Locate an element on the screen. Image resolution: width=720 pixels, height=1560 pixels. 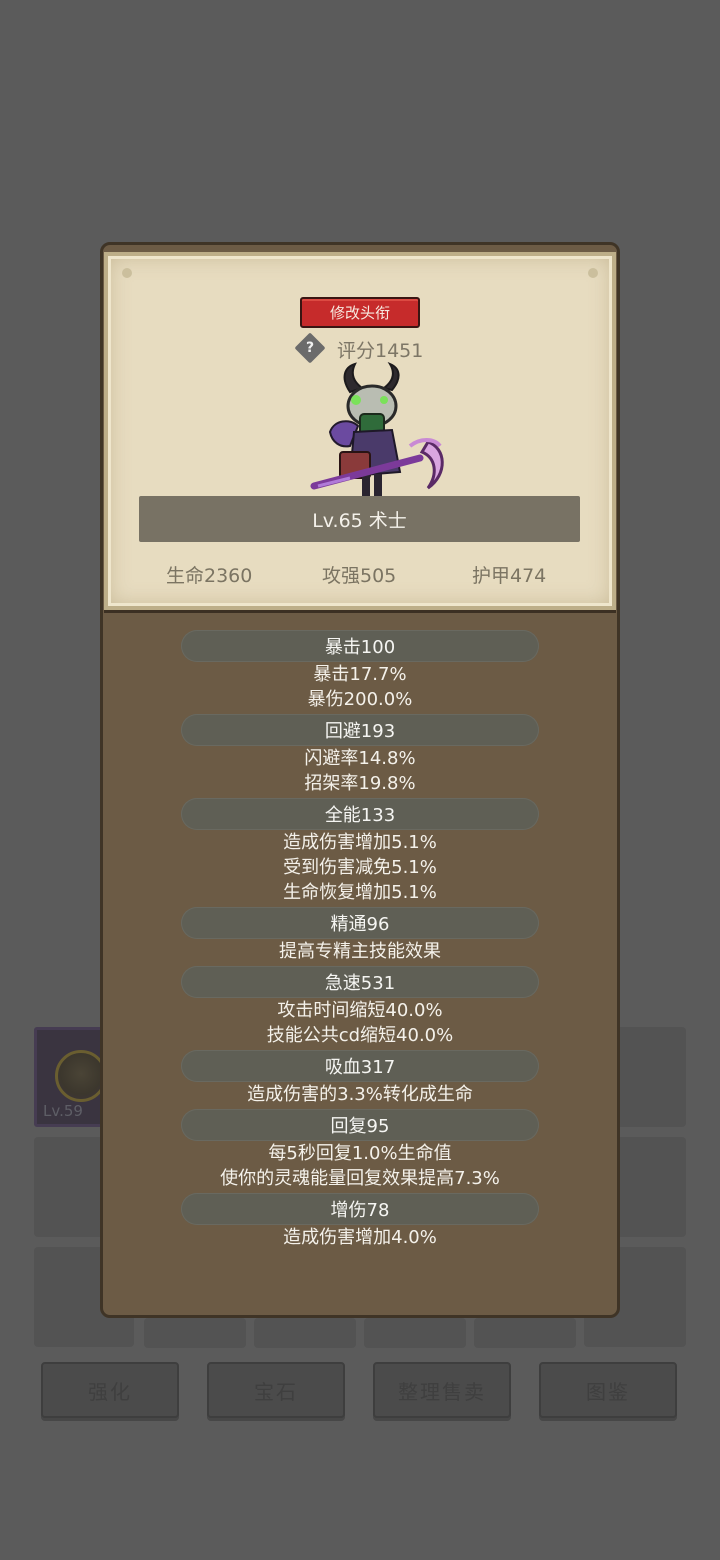
stat-group-avoidance: 回避193 闪避率14.8% 招架率19.8% is located at coordinates (360, 755).